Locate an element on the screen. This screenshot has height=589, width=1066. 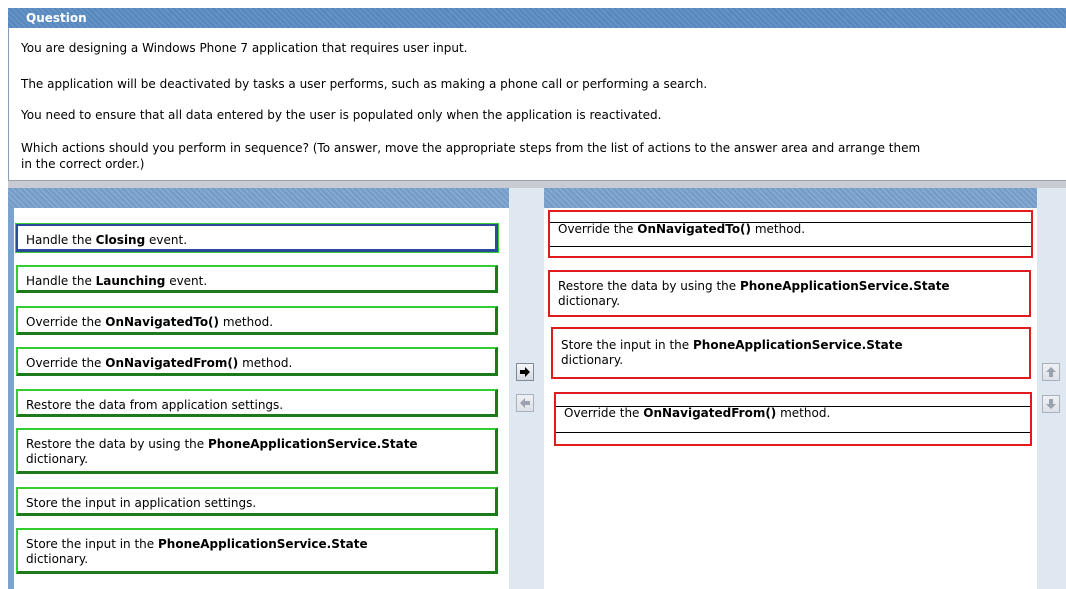
move-left-button is located at coordinates (525, 403).